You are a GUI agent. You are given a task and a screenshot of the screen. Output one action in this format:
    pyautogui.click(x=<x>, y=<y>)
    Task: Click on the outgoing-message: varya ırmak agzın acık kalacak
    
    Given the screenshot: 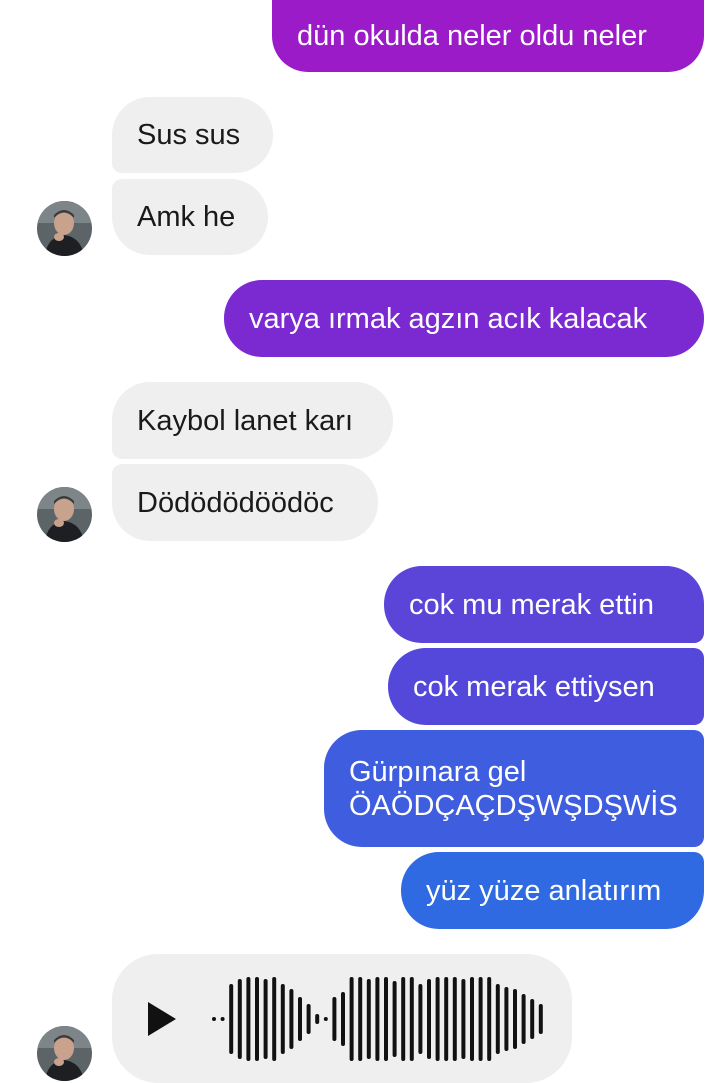 What is the action you would take?
    pyautogui.click(x=464, y=318)
    